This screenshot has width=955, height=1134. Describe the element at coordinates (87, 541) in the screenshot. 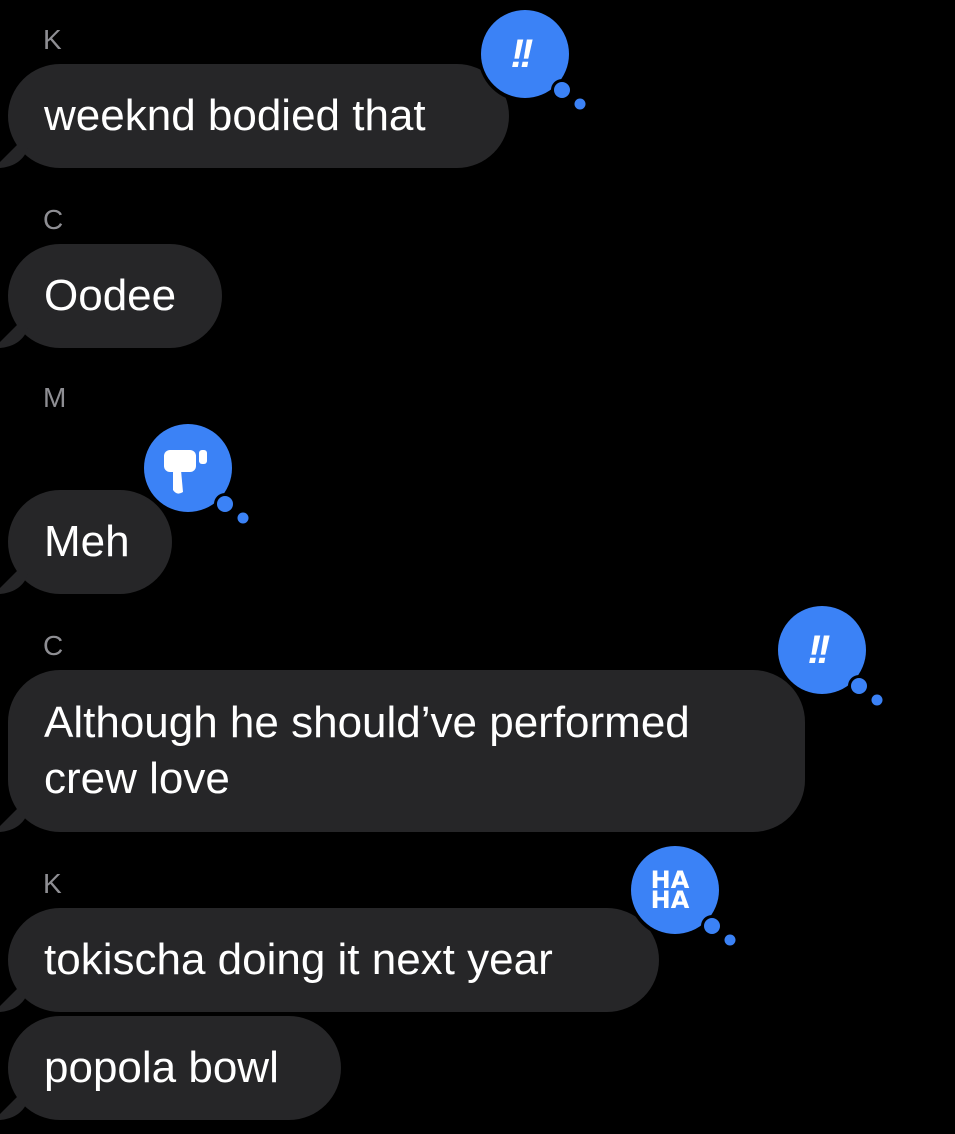

I see `message-text: Meh` at that location.